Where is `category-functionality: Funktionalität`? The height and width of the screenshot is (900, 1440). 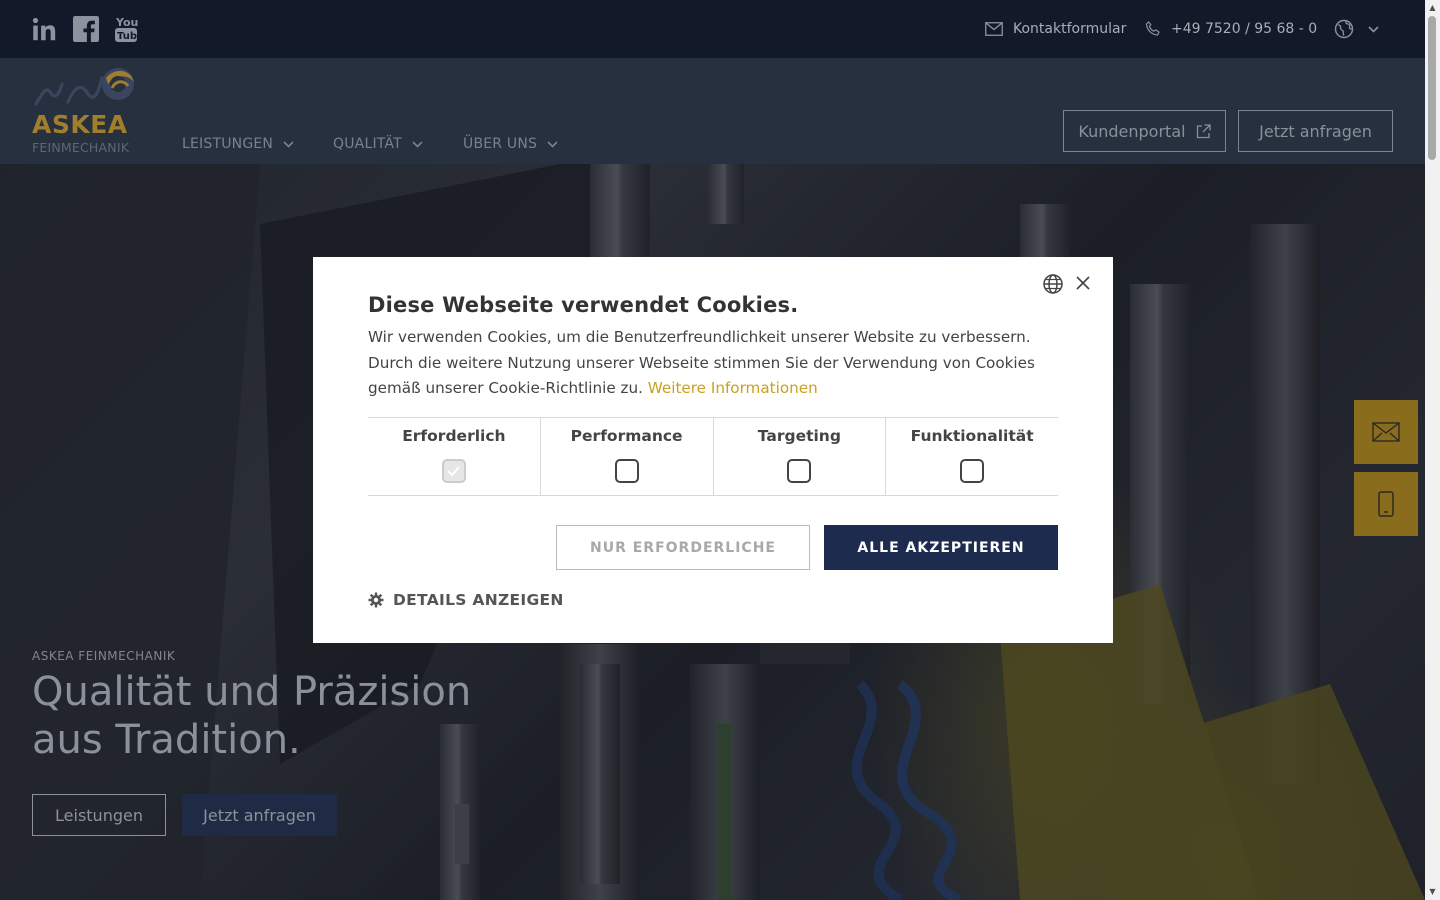
category-functionality: Funktionalität is located at coordinates (972, 456).